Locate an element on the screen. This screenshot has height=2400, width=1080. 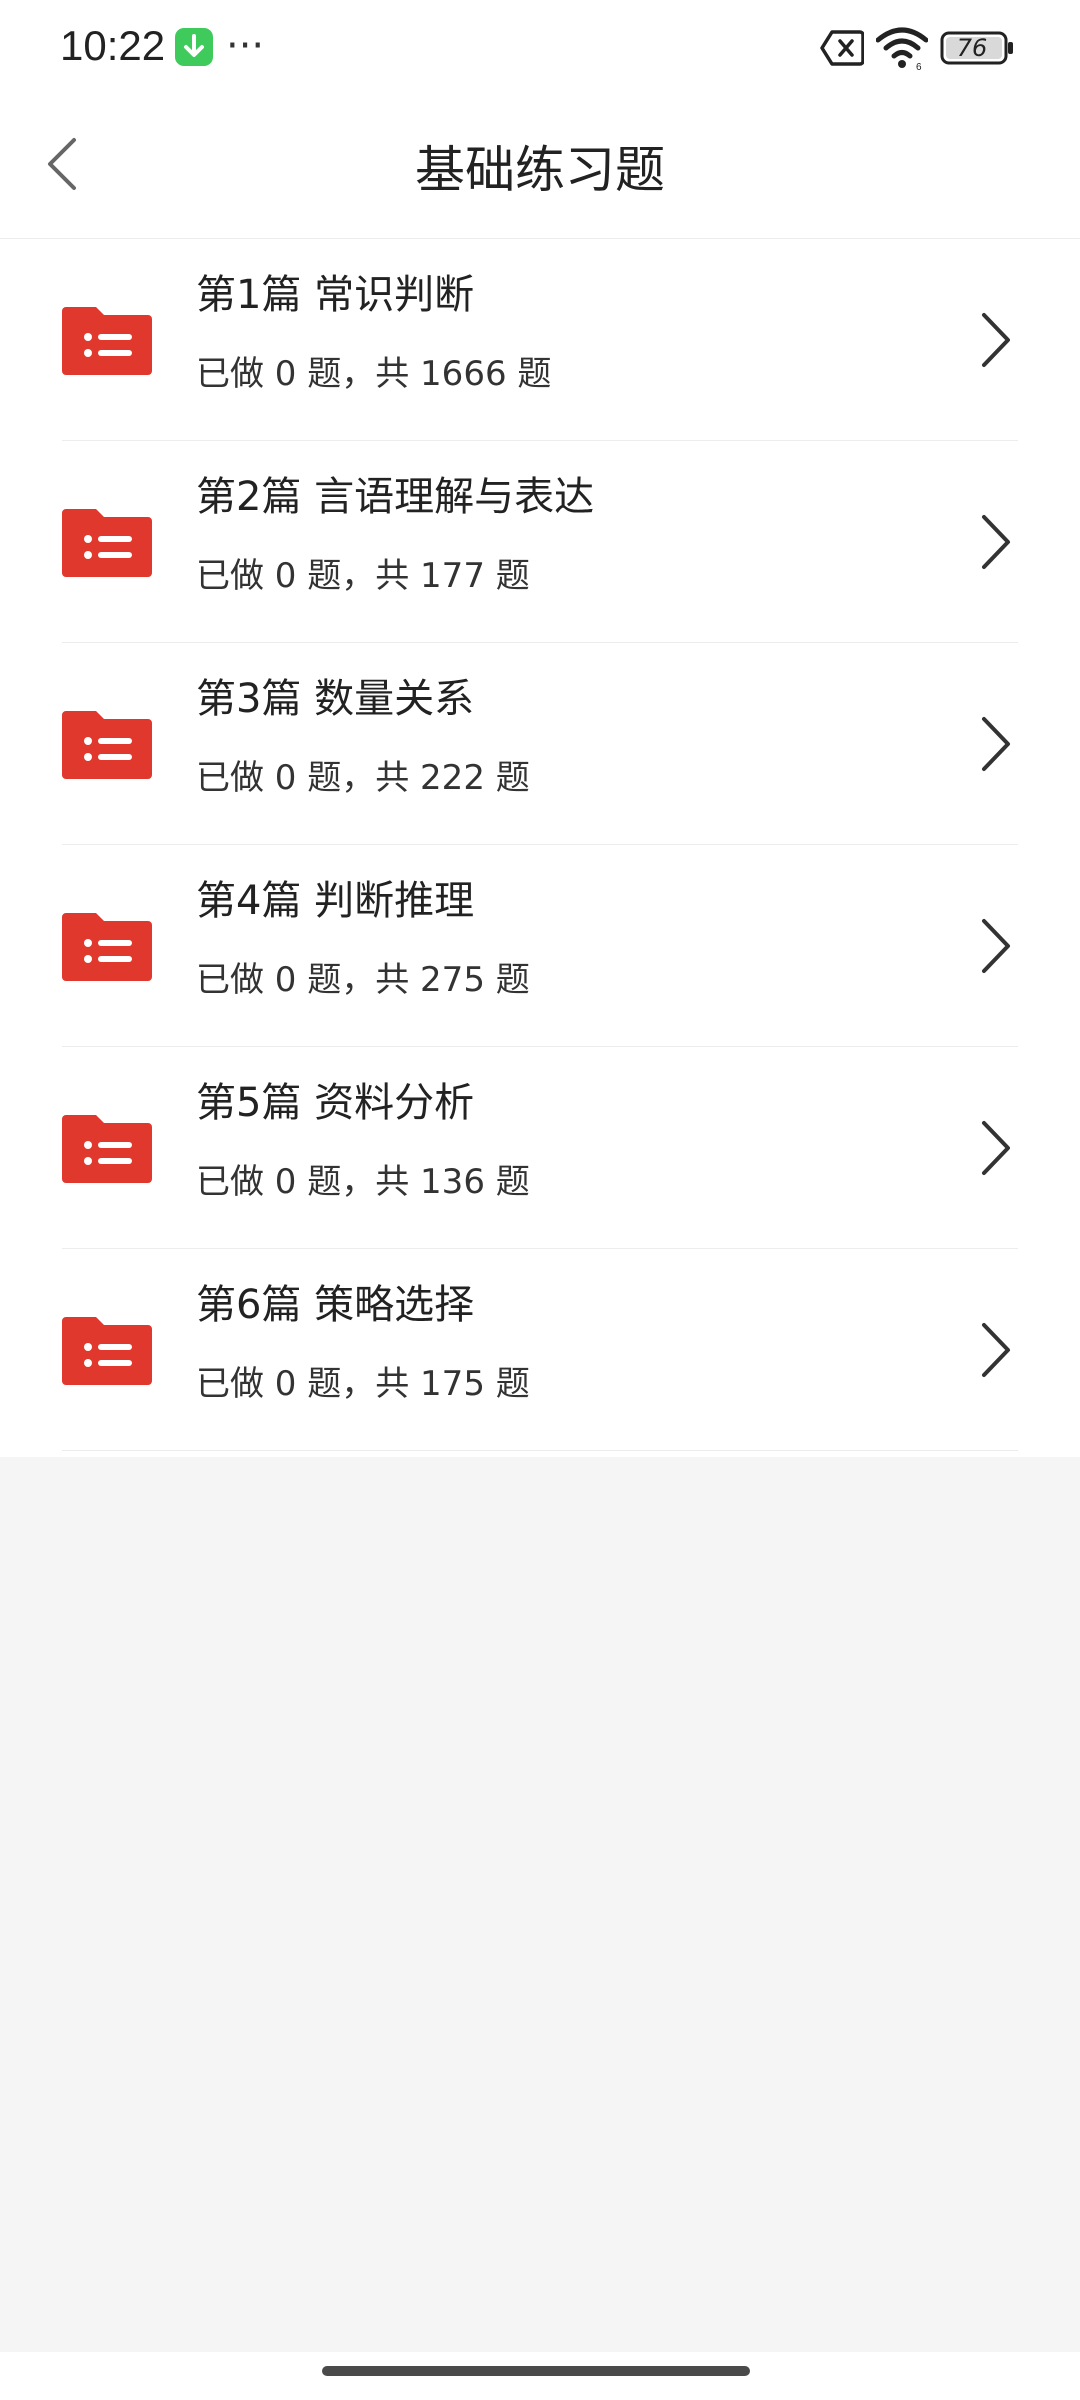
back-button is located at coordinates (66, 164).